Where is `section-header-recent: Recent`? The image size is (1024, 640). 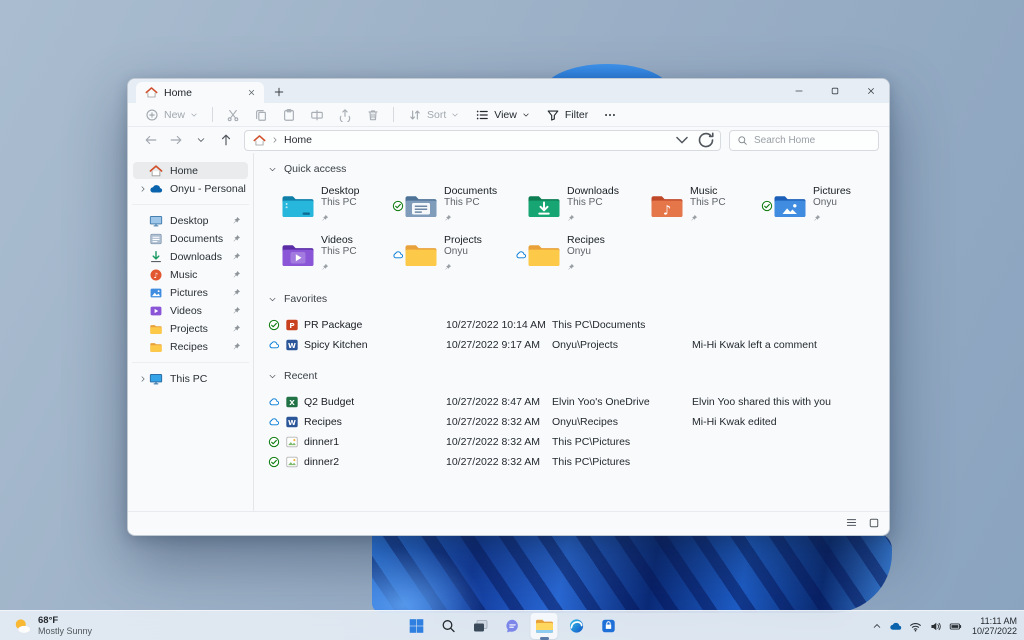 section-header-recent: Recent is located at coordinates (575, 376).